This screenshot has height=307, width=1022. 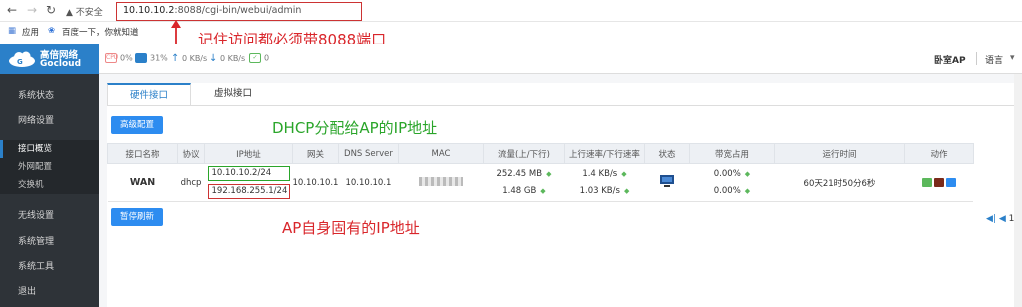 What do you see at coordinates (137, 125) in the screenshot?
I see `advanced-config-button: 高级配置` at bounding box center [137, 125].